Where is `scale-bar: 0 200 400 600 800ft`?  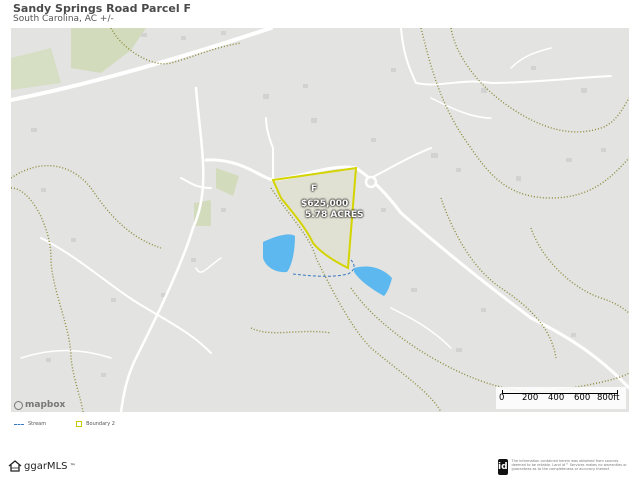 scale-bar: 0 200 400 600 800ft is located at coordinates (561, 398).